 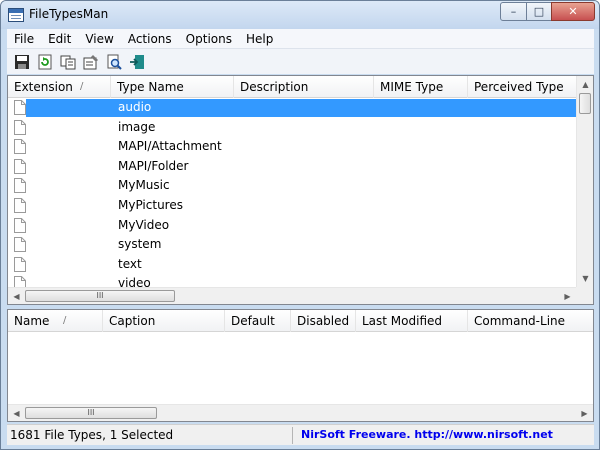 What do you see at coordinates (427, 434) in the screenshot?
I see `nirsoft-link: NirSoft Freeware. http://www.nirsoft.net` at bounding box center [427, 434].